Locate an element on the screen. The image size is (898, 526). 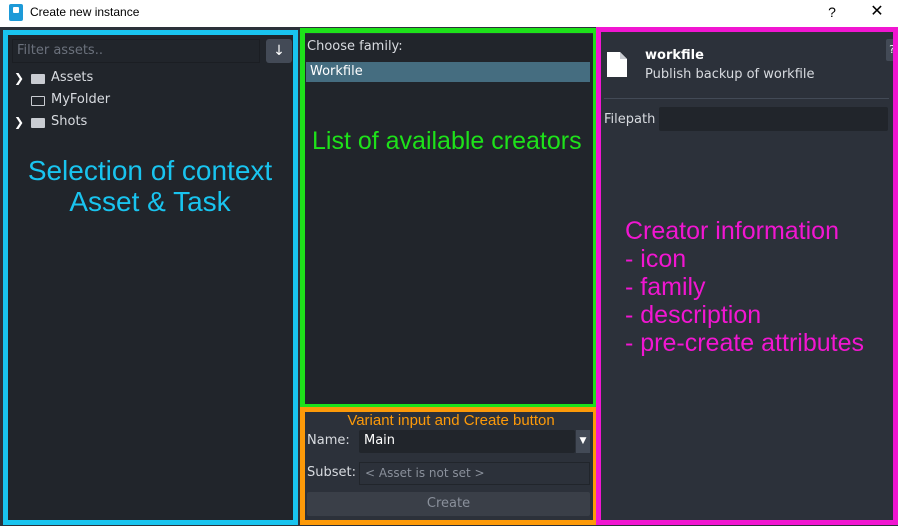
annotation-context-text: Selection of context Asset & Task is located at coordinates (150, 186).